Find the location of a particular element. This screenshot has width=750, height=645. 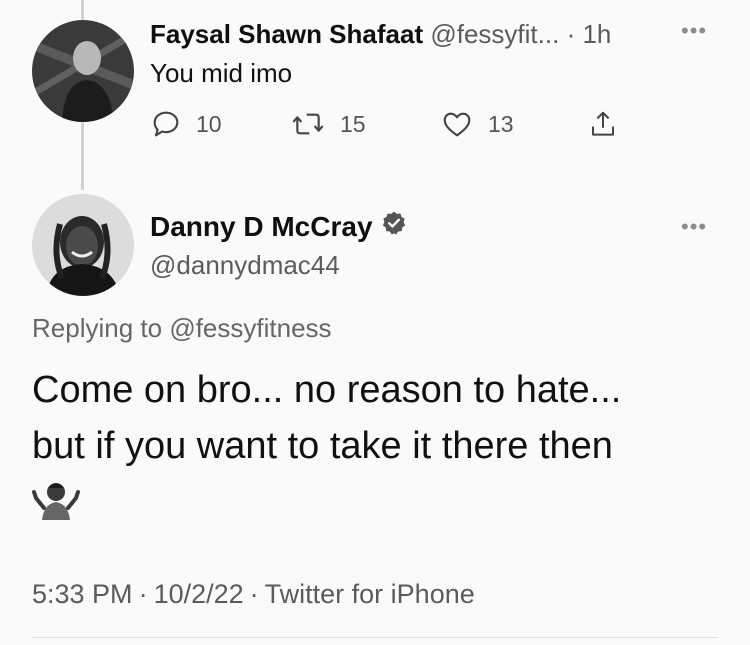

retweet-count: 15 is located at coordinates (353, 123).